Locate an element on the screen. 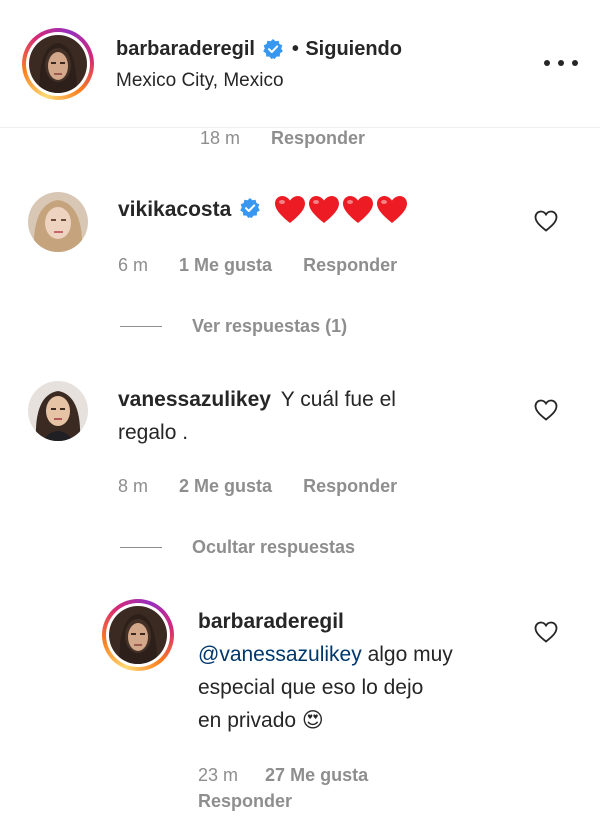 The height and width of the screenshot is (818, 600). comment-username: vikikacosta is located at coordinates (174, 209).